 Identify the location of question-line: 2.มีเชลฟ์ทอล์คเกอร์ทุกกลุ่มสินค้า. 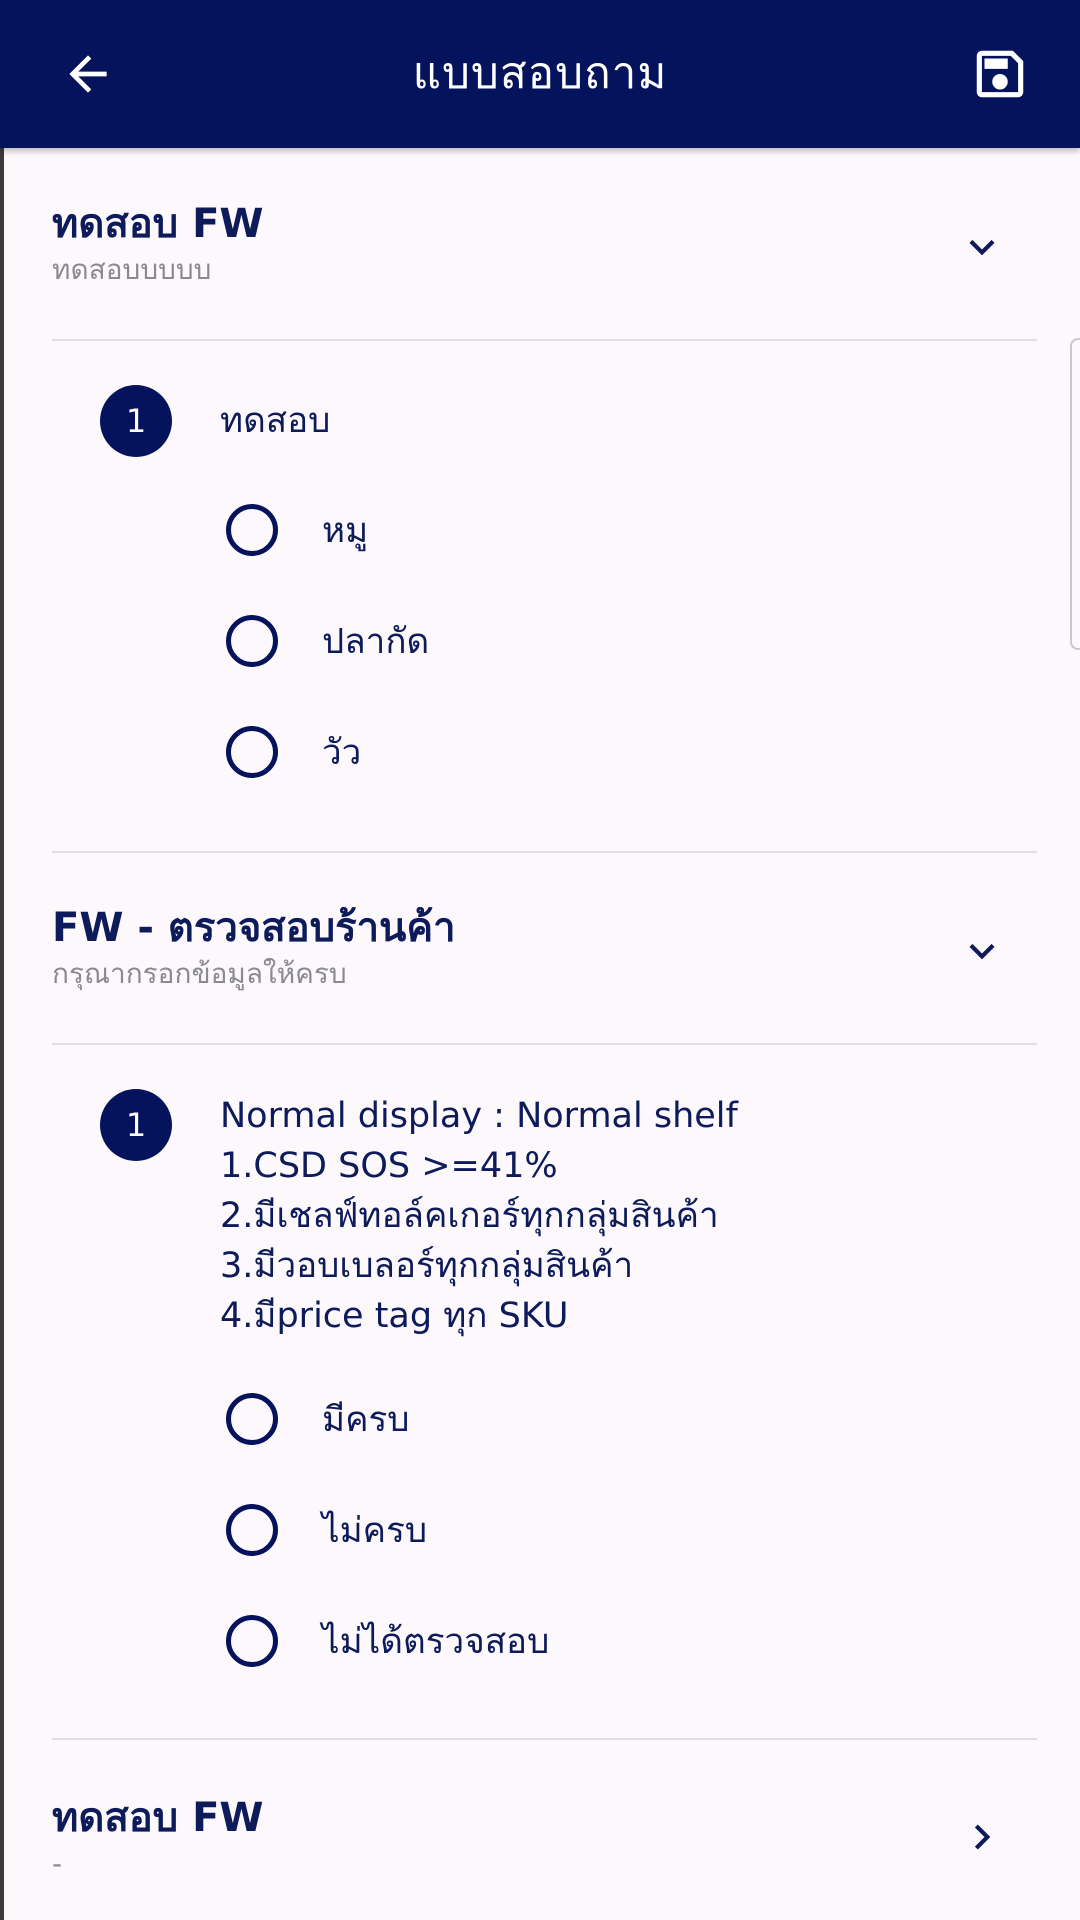
(469, 1216).